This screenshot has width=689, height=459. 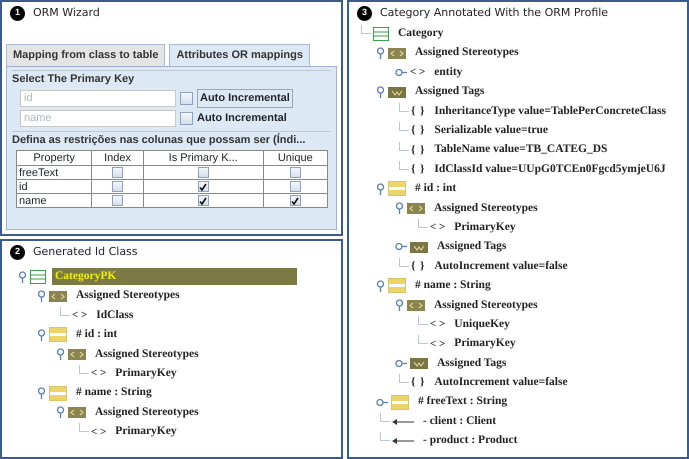 What do you see at coordinates (66, 12) in the screenshot?
I see `panel-title: ORM Wizard` at bounding box center [66, 12].